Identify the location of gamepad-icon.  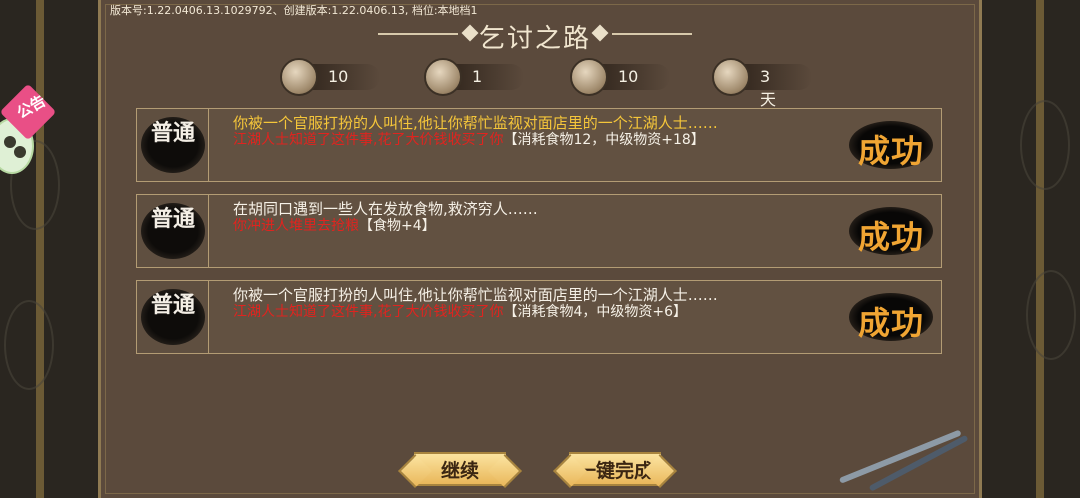
(10, 142).